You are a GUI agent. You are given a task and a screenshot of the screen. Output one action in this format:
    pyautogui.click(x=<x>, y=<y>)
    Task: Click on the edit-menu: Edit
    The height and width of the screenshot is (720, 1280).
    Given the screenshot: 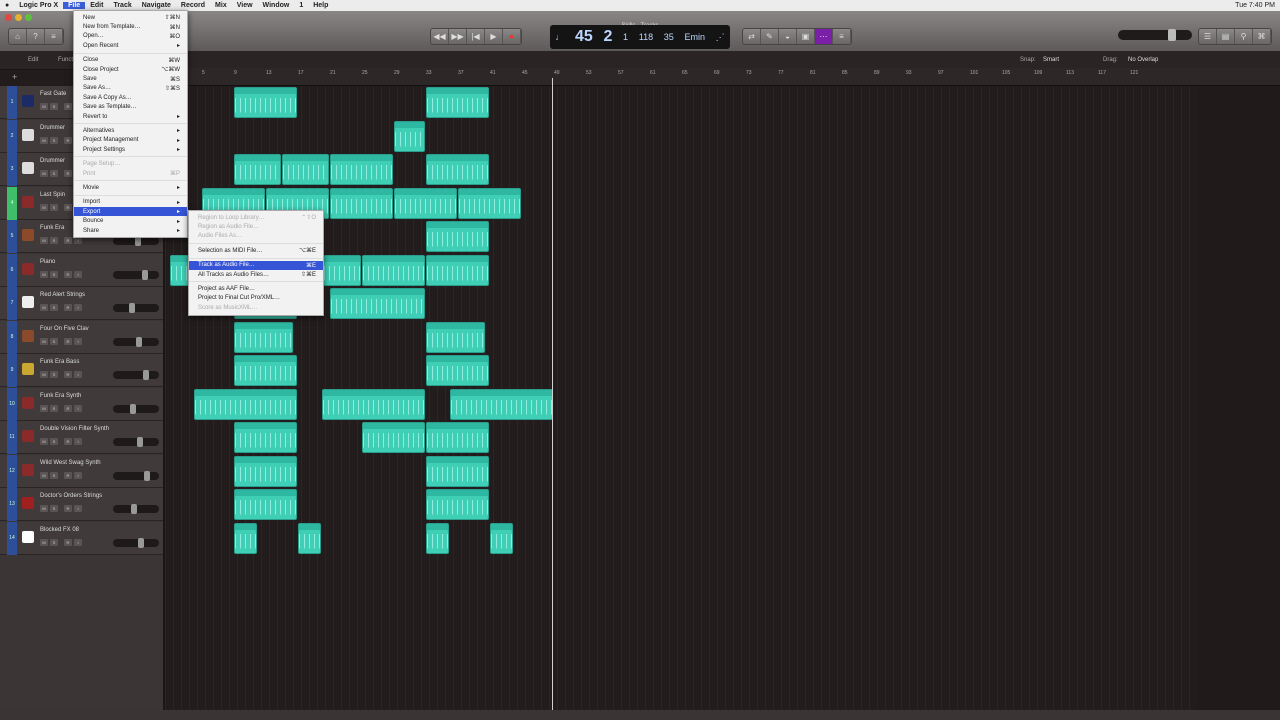 What is the action you would take?
    pyautogui.click(x=33, y=60)
    